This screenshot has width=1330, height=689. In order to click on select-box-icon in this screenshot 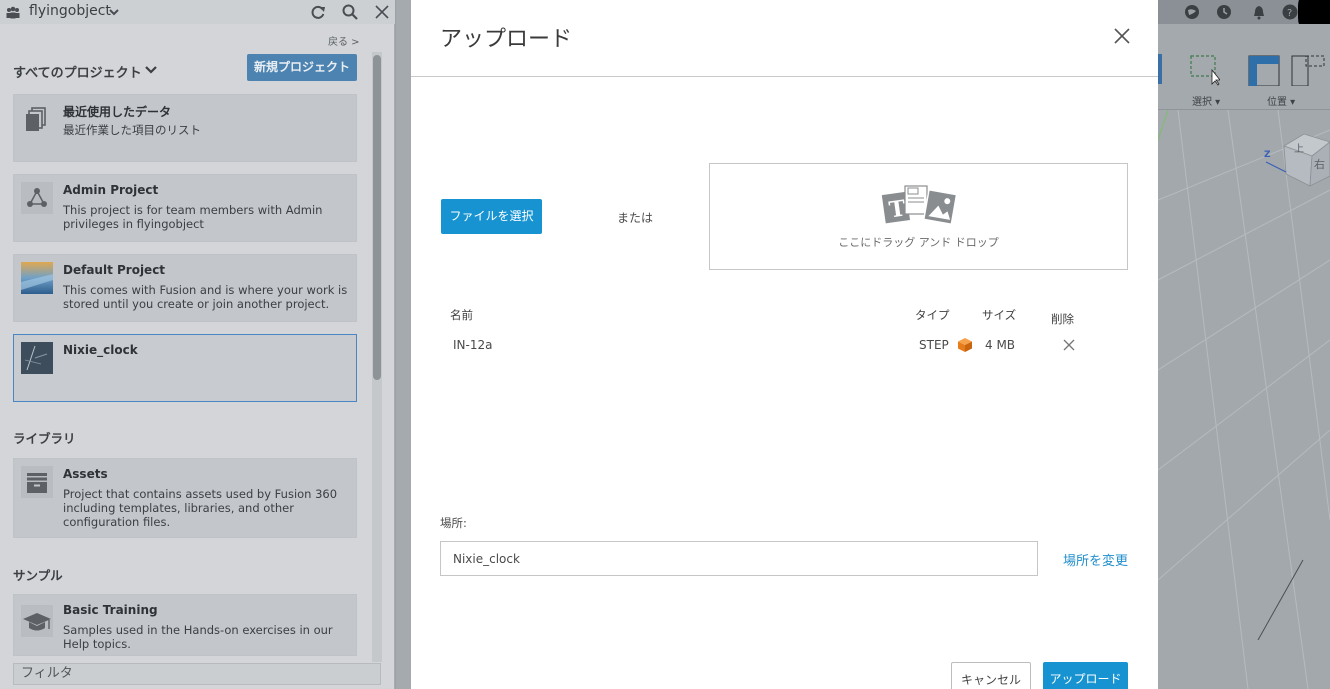, I will do `click(1204, 70)`.